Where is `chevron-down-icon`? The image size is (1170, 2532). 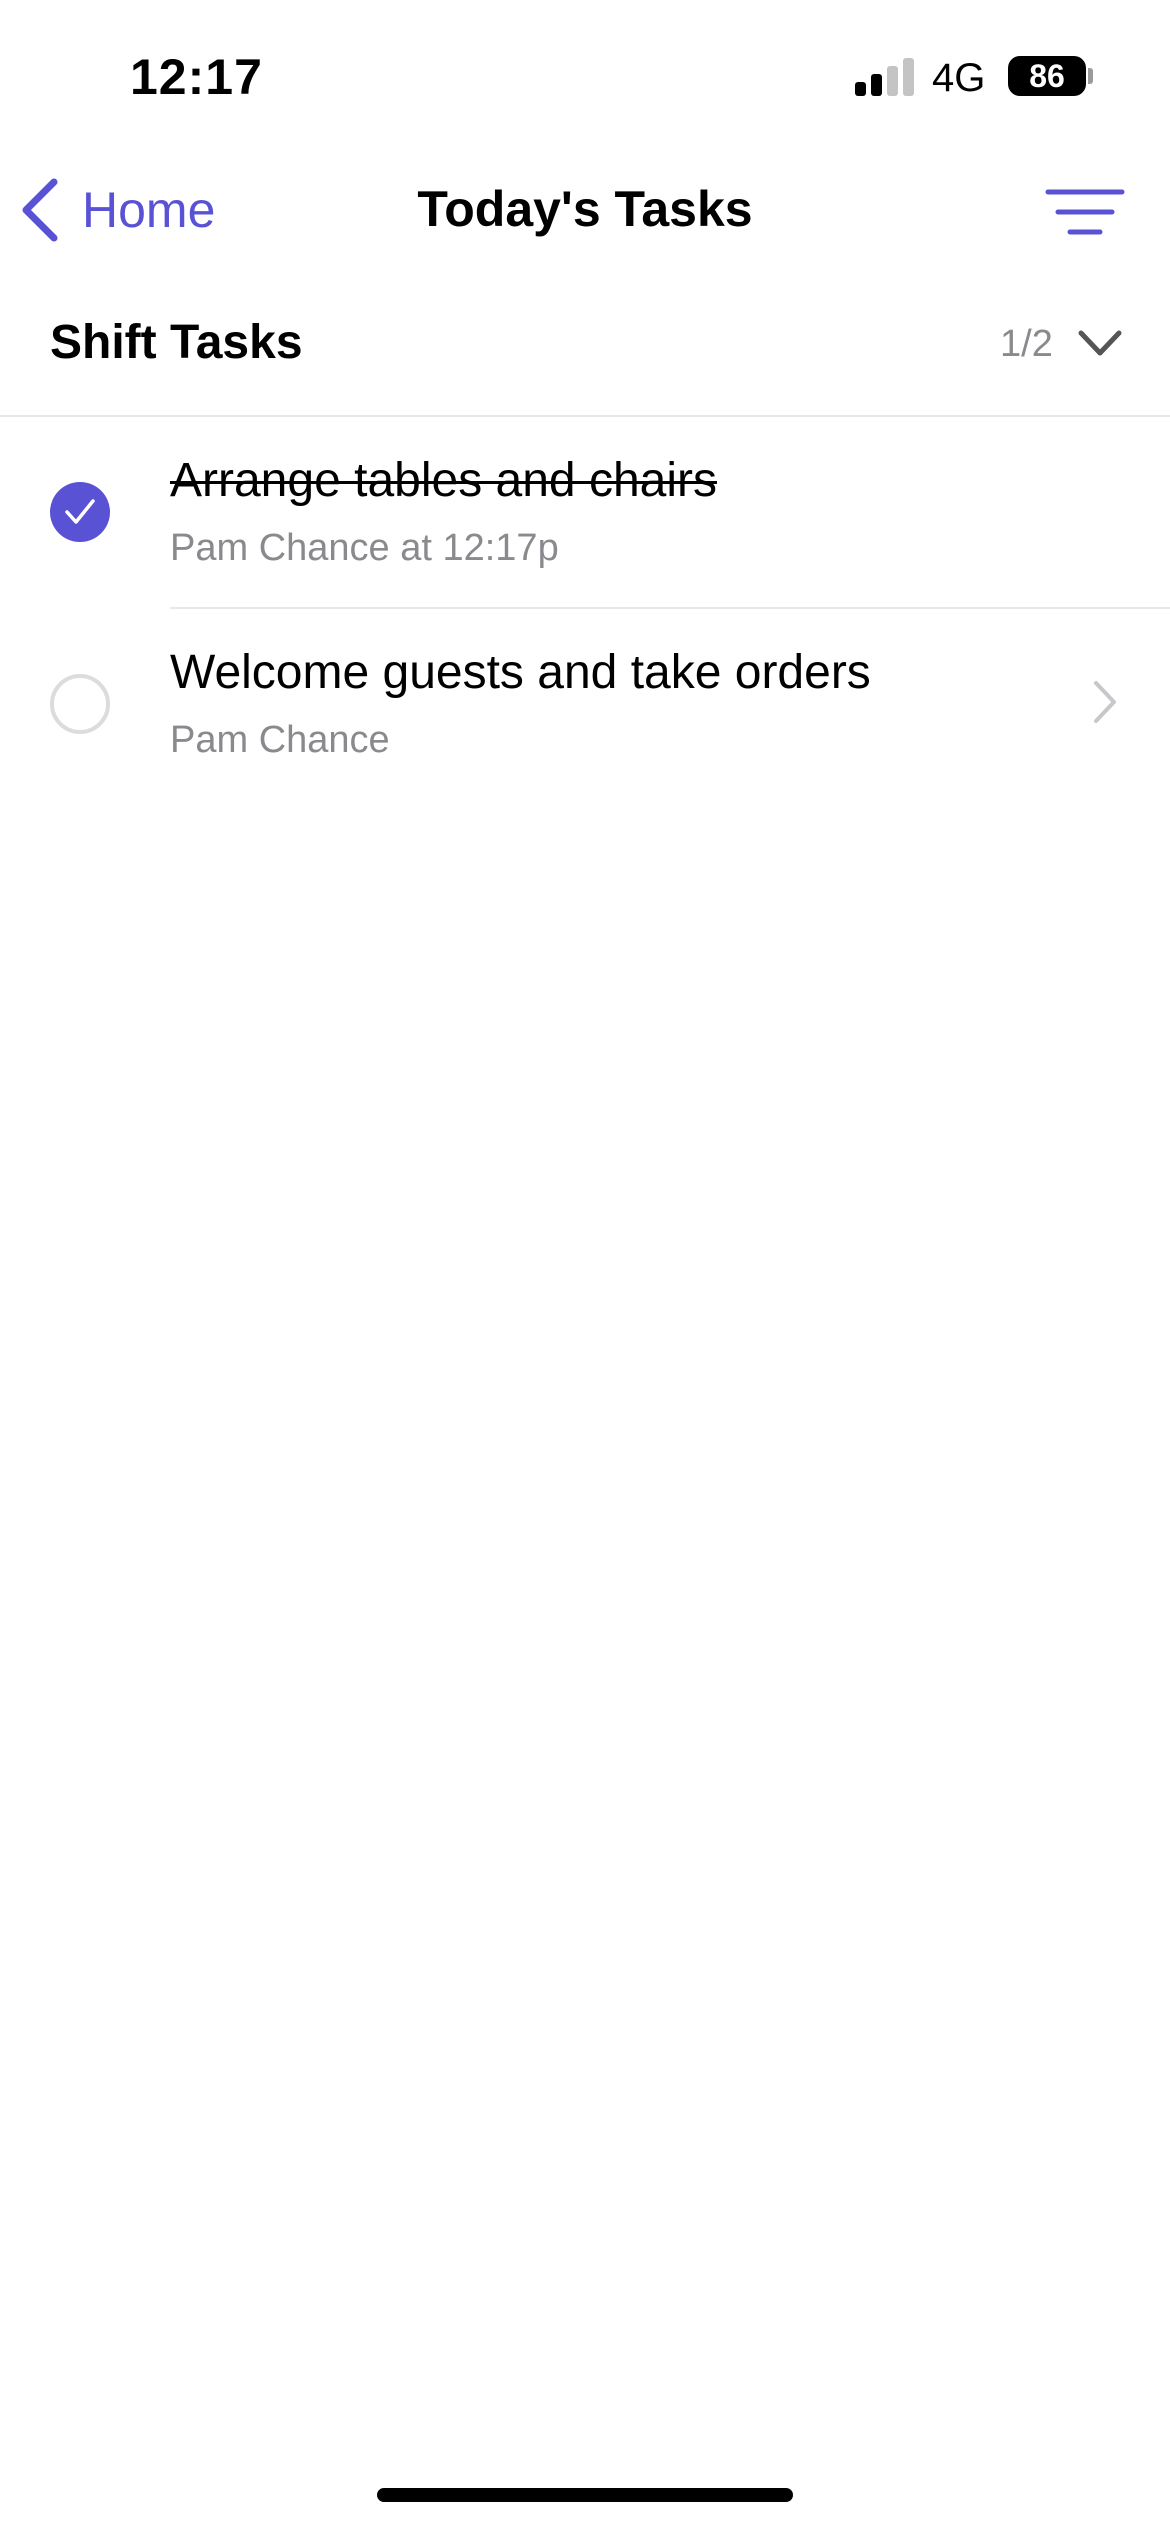 chevron-down-icon is located at coordinates (1100, 343).